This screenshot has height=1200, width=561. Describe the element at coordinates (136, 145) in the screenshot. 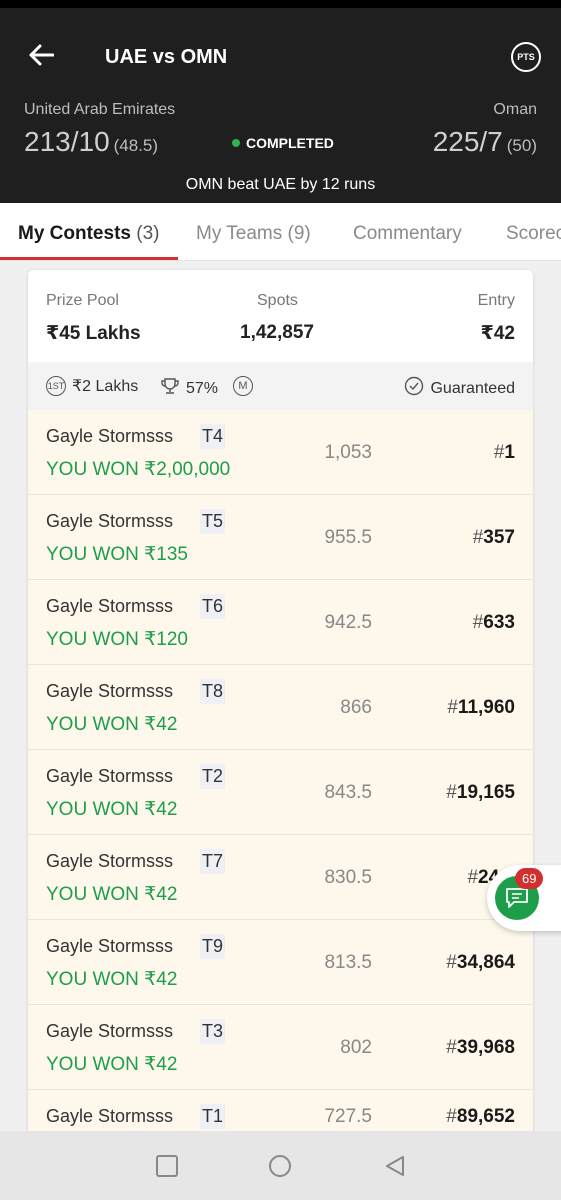

I see `team-left-overs: (48.5)` at that location.